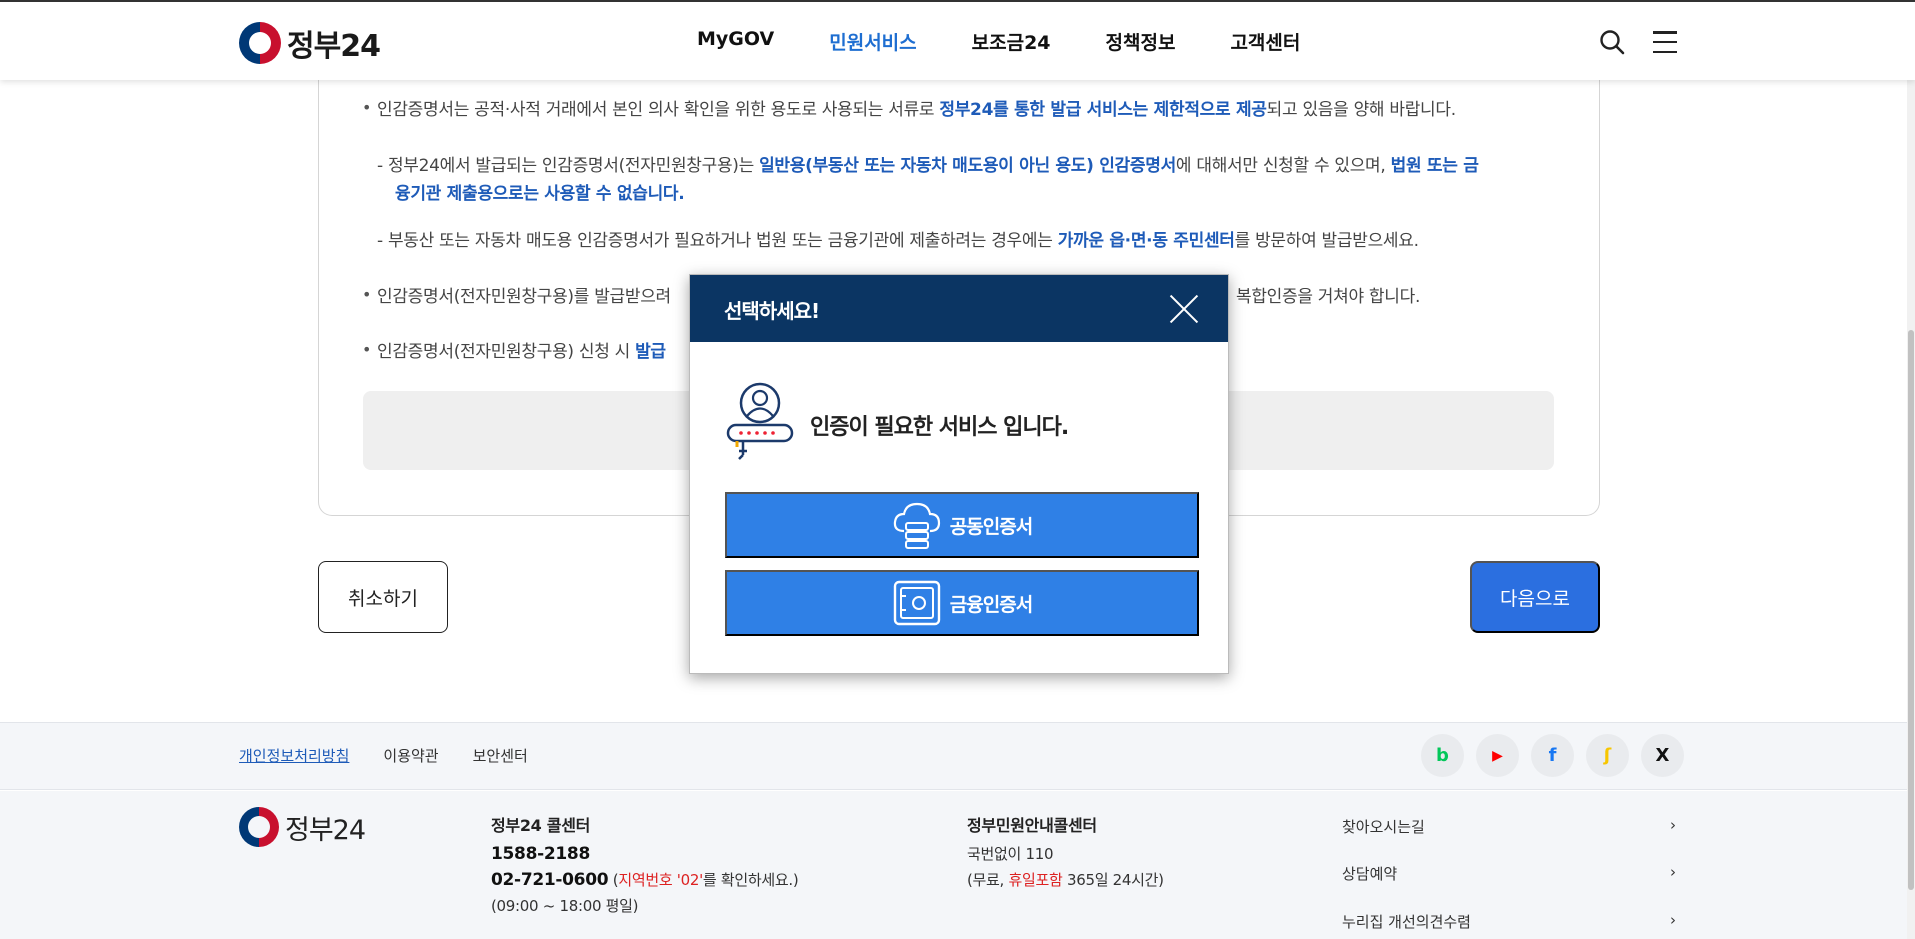 The image size is (1915, 939). Describe the element at coordinates (916, 525) in the screenshot. I see `cloud-server-icon` at that location.